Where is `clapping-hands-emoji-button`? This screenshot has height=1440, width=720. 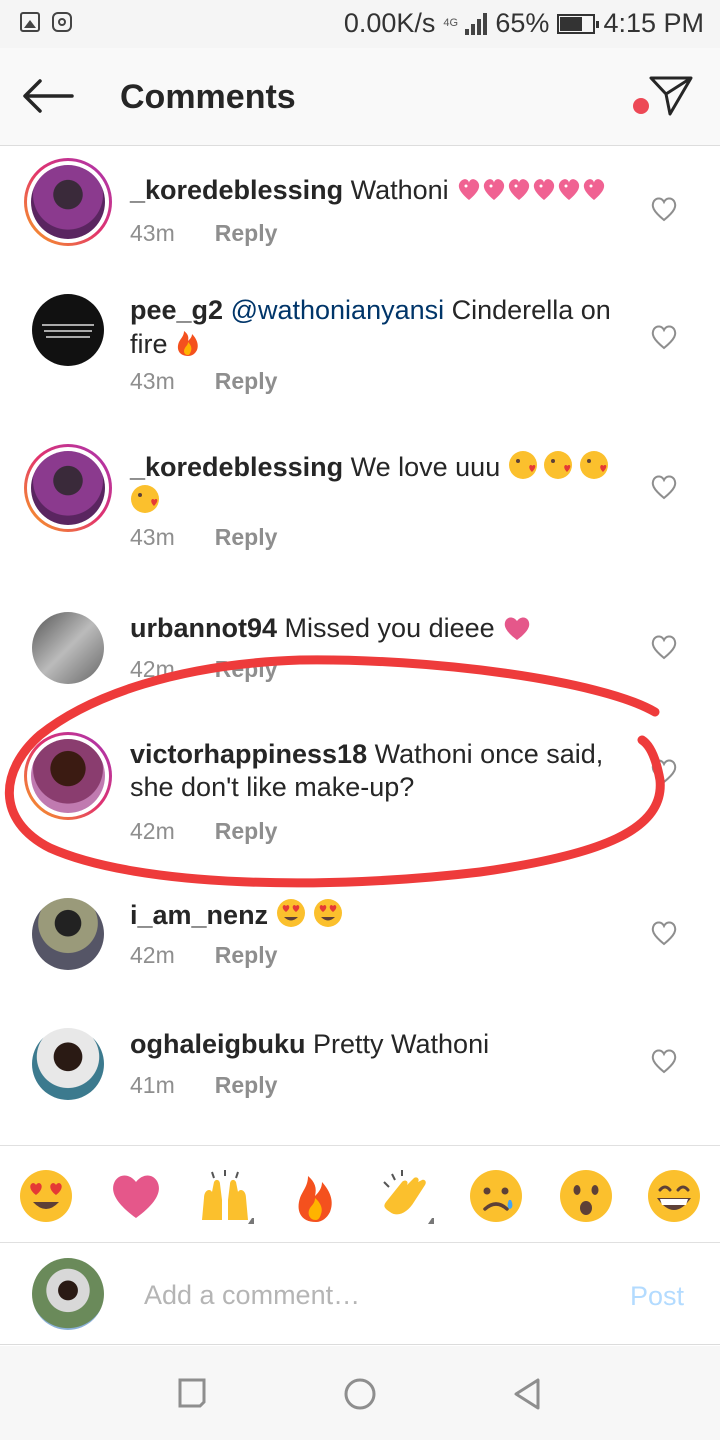 clapping-hands-emoji-button is located at coordinates (406, 1196).